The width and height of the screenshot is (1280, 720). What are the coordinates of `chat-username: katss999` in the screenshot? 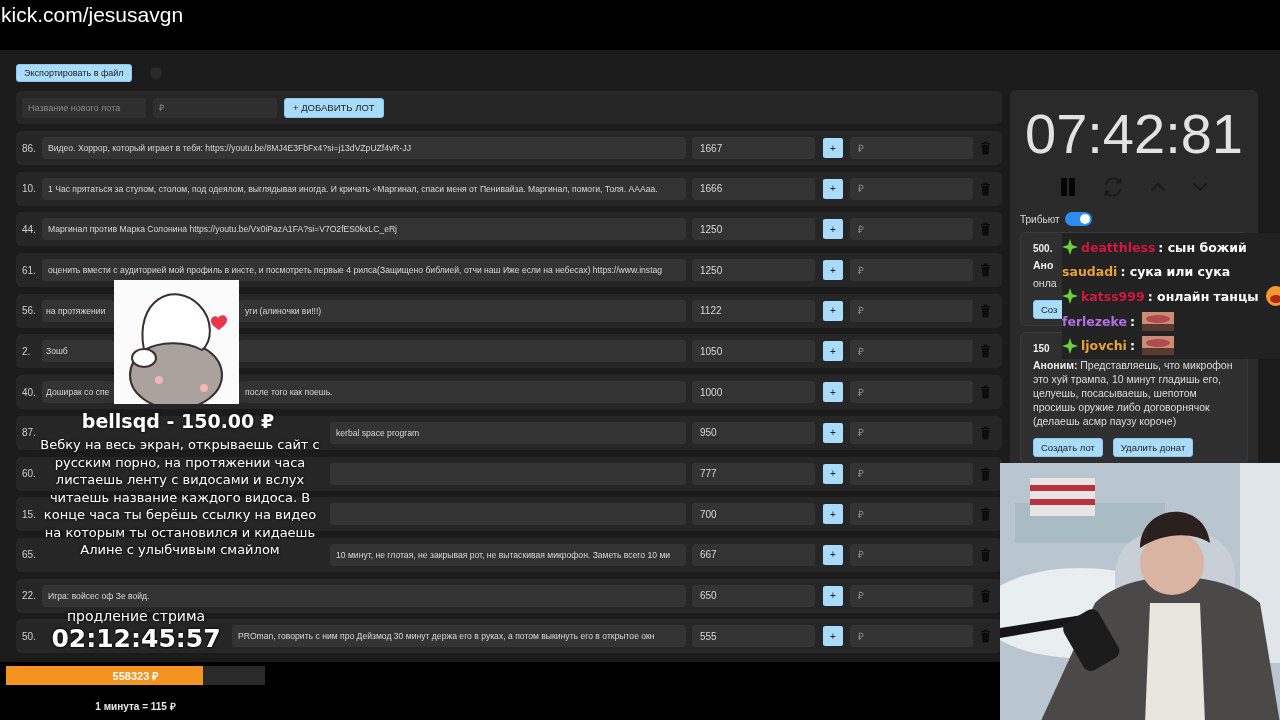 It's located at (1113, 296).